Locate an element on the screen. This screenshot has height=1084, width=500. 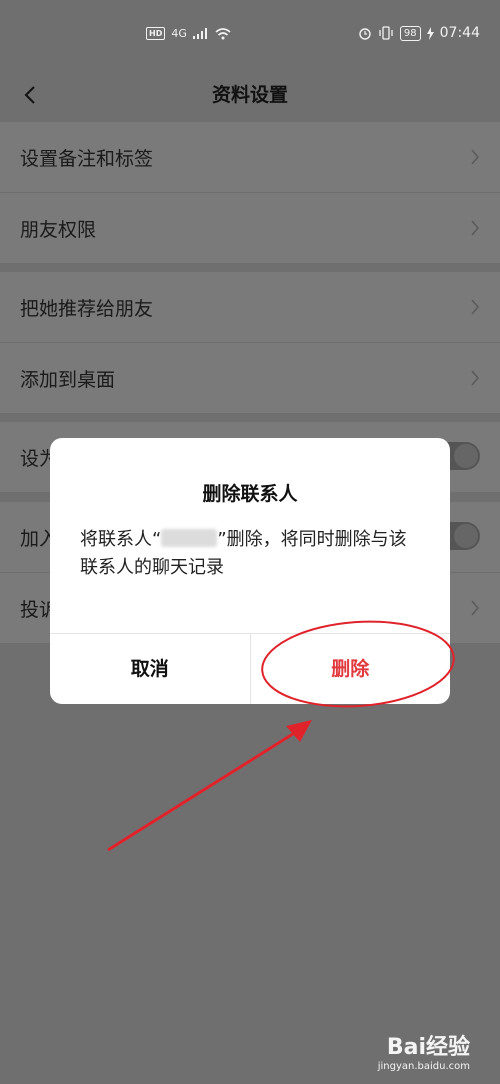
settings-row-permissions: 朋友权限 is located at coordinates (250, 228).